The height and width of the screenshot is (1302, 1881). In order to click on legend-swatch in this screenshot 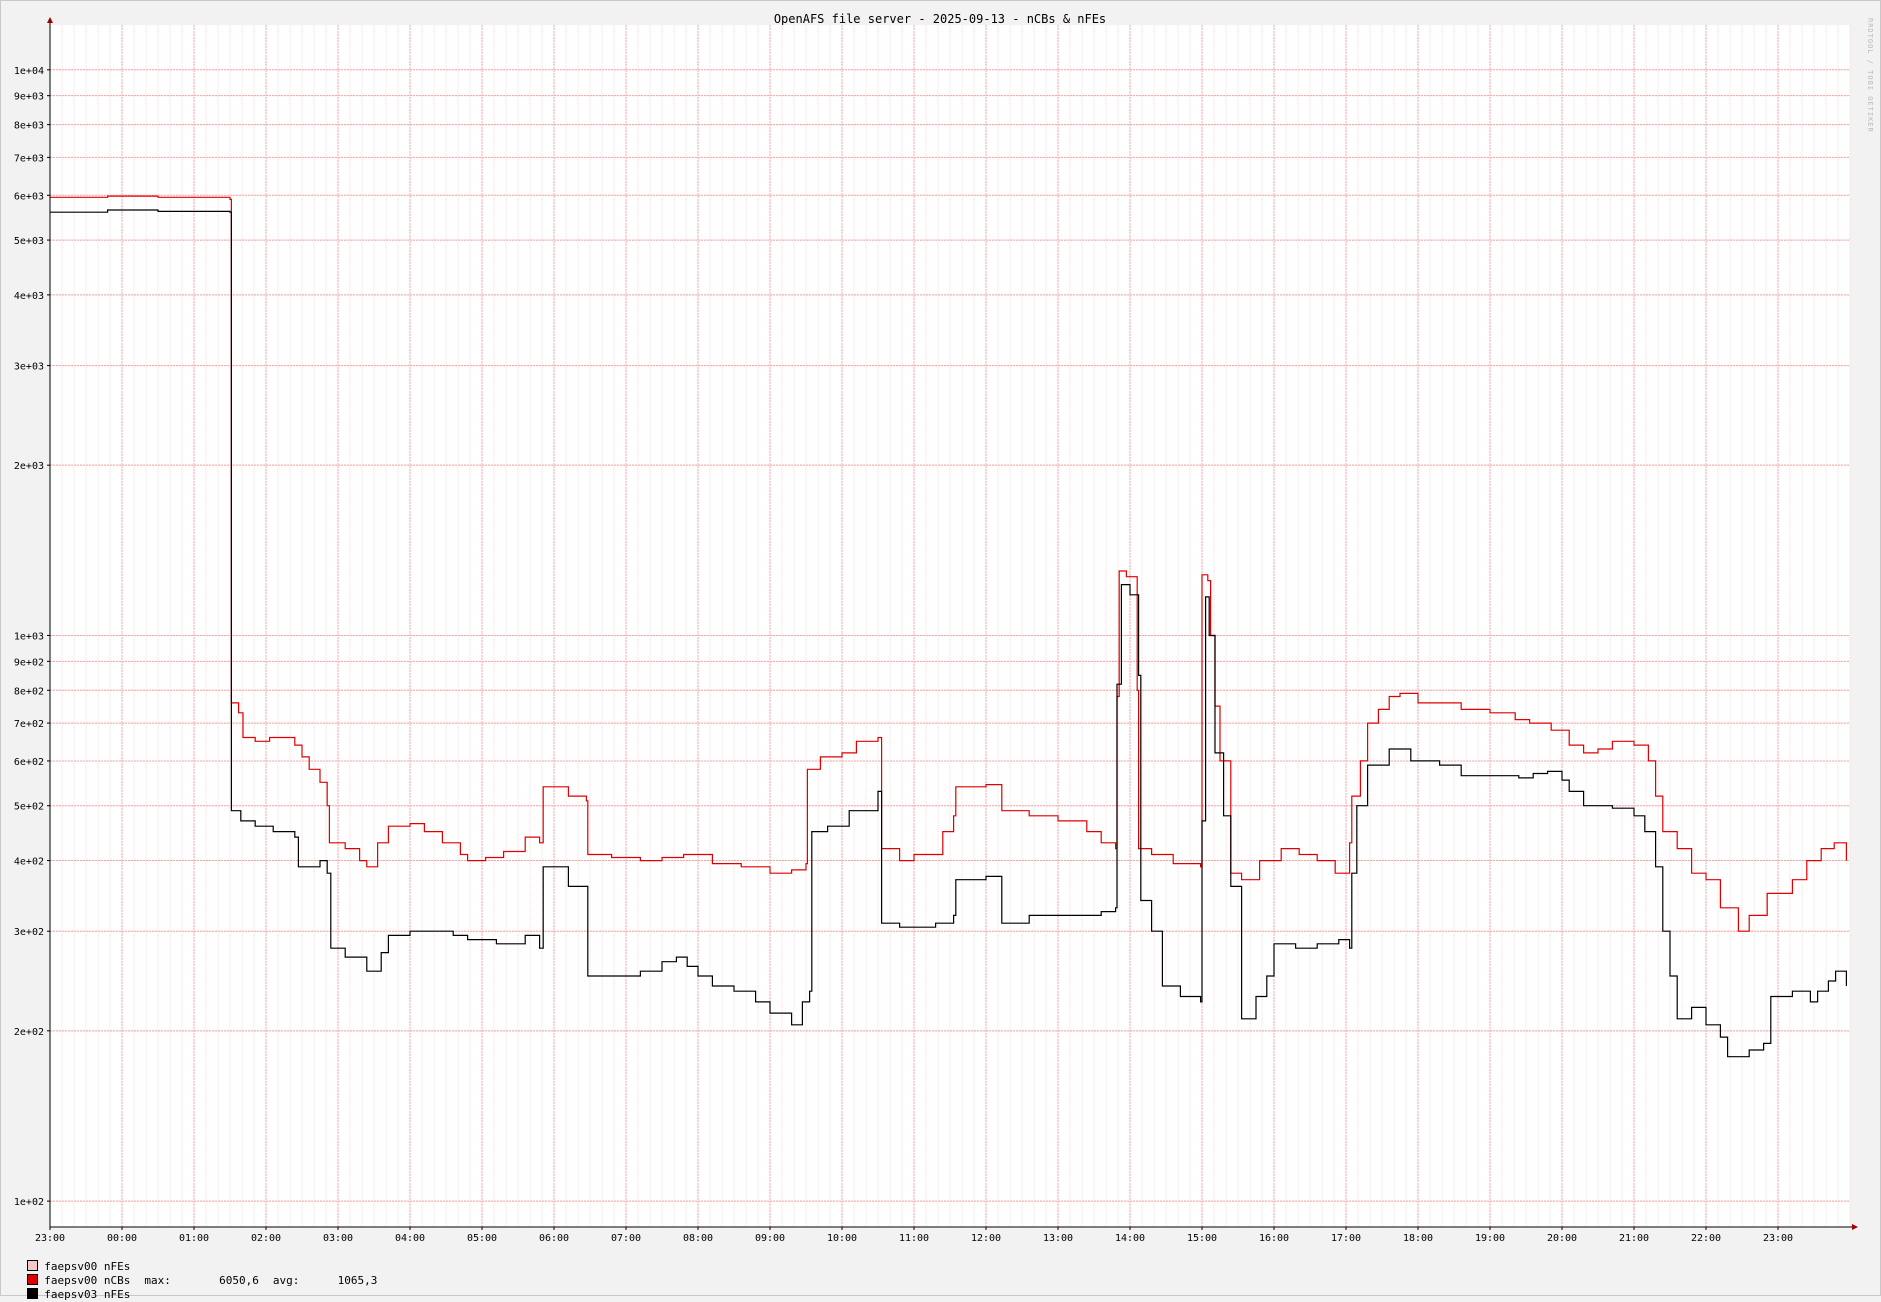, I will do `click(33, 1293)`.